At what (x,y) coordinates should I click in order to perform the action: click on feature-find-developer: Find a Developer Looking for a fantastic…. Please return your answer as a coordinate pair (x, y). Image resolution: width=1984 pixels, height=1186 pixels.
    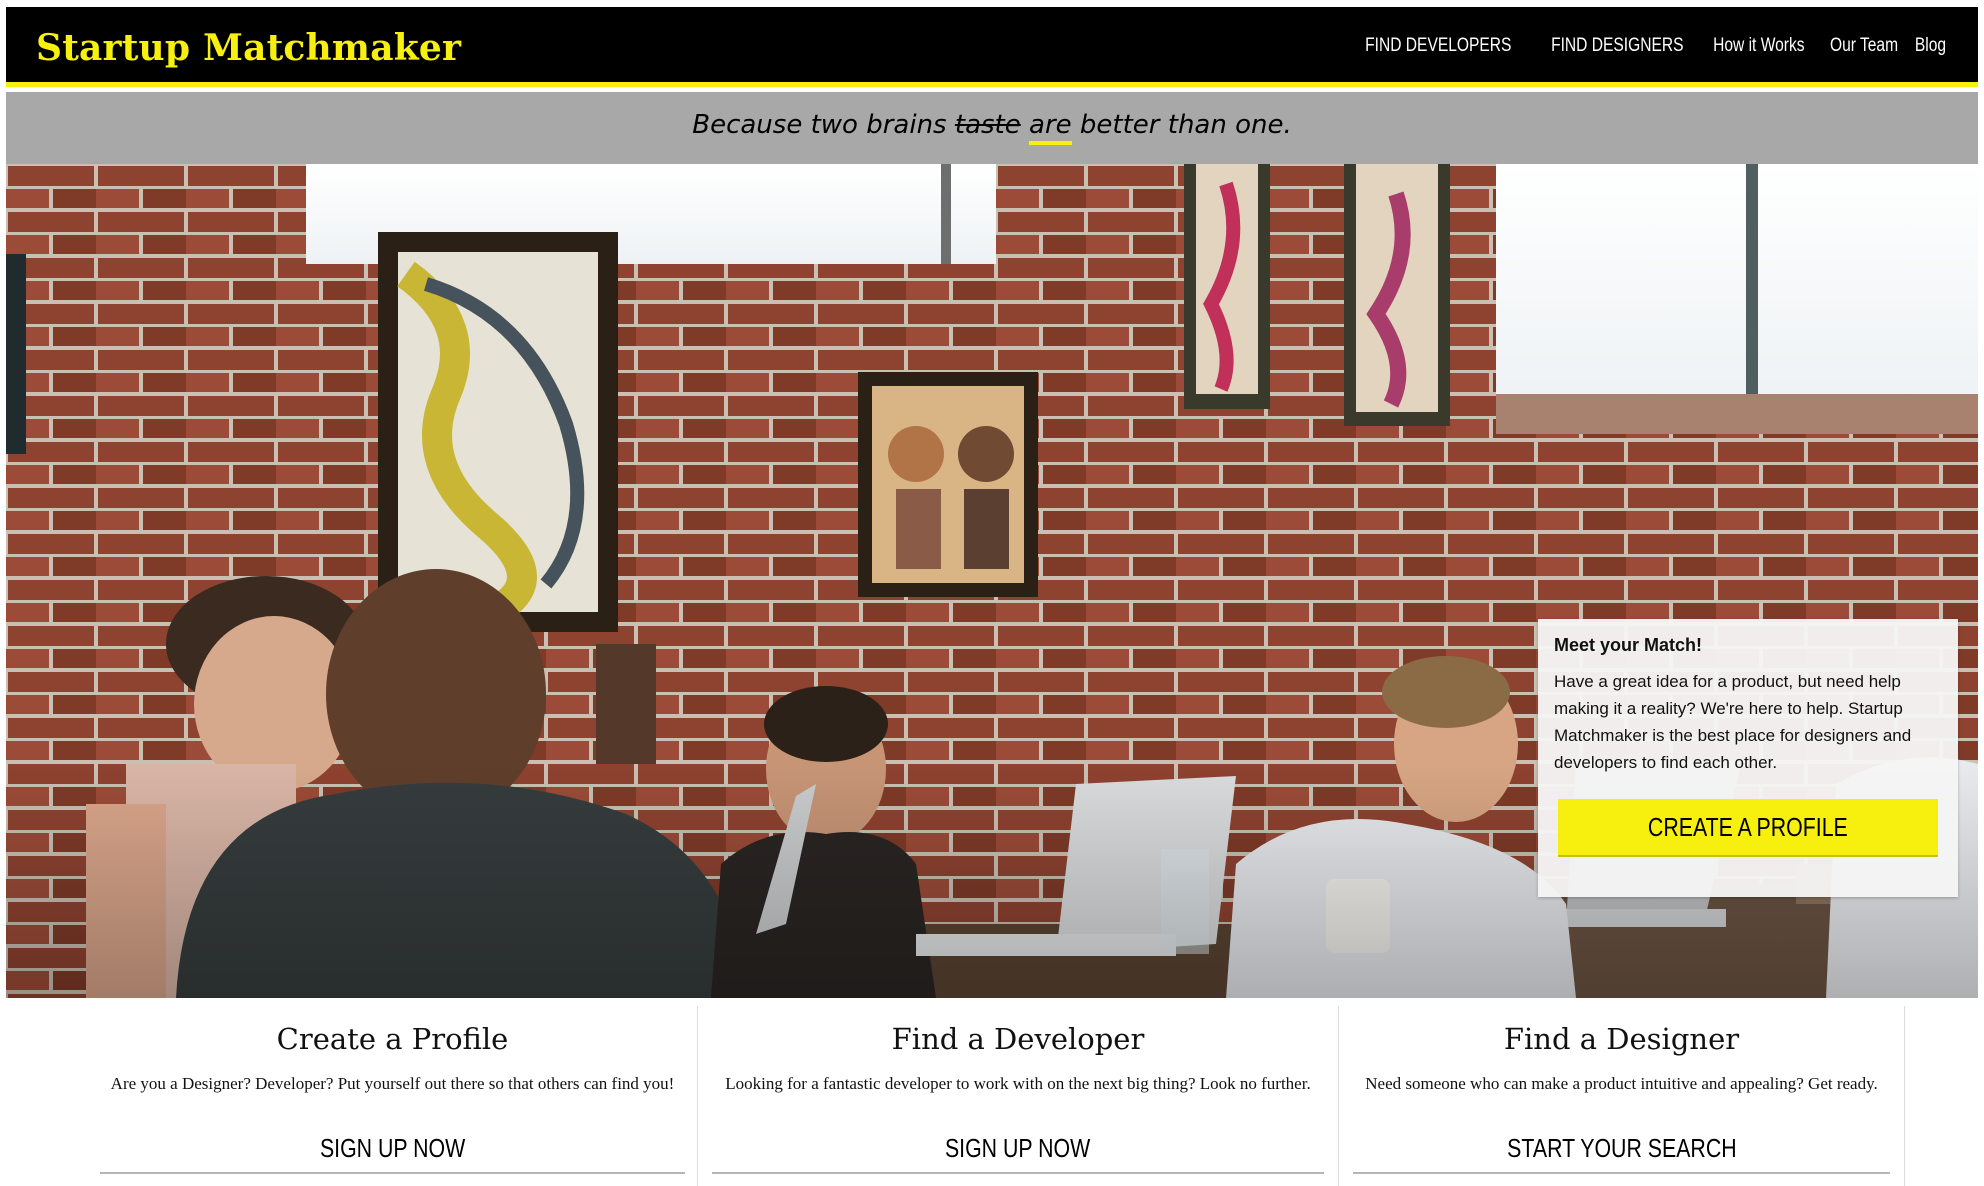
    Looking at the image, I should click on (1018, 1096).